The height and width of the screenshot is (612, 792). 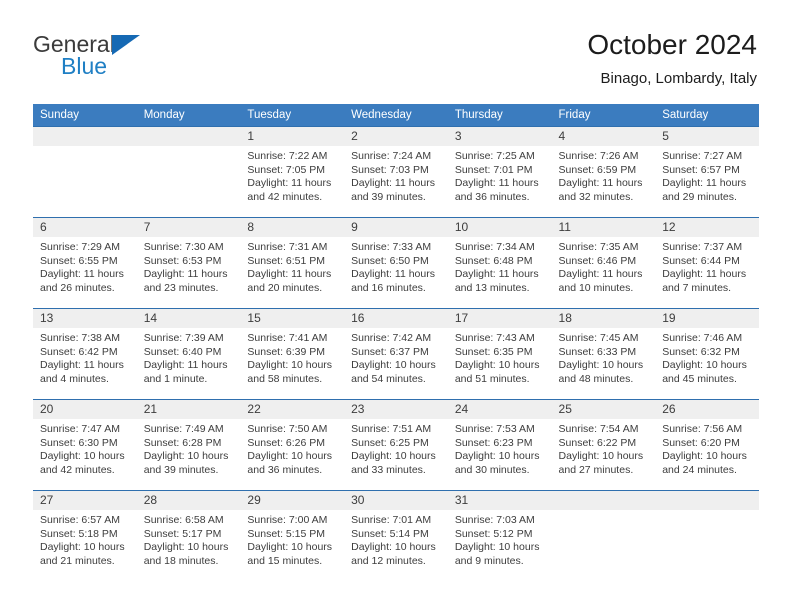 I want to click on day-number: 29, so click(x=292, y=500).